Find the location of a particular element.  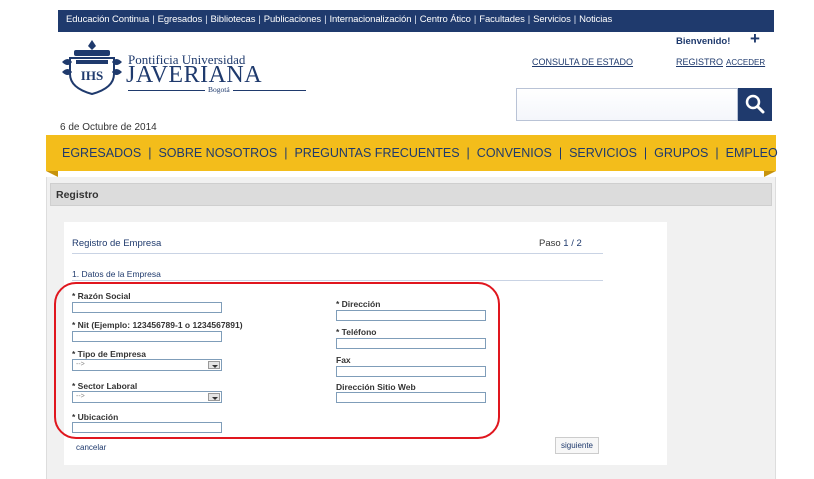

top-link-bibliotecas: Bibliotecas is located at coordinates (233, 19).